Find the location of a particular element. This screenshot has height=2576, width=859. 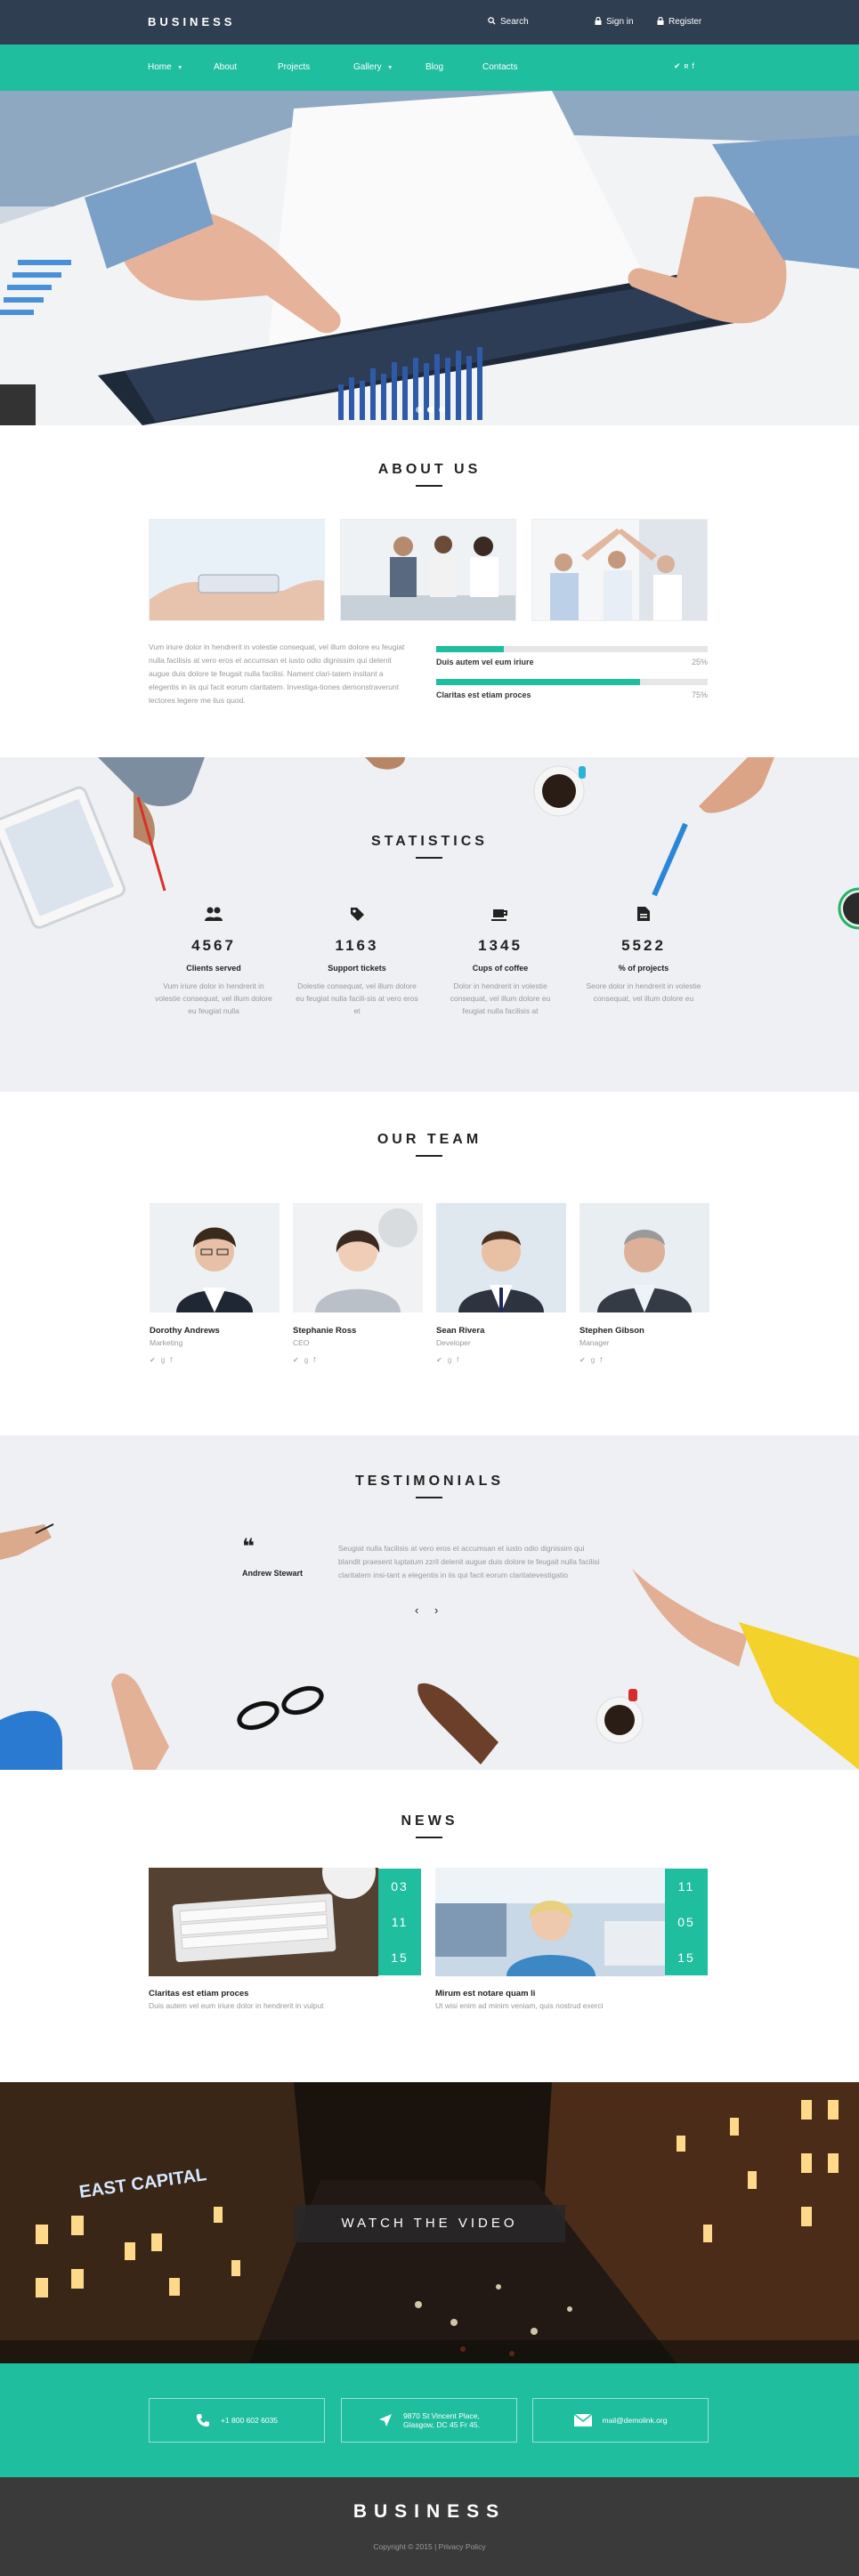

progress-fill is located at coordinates (538, 682).